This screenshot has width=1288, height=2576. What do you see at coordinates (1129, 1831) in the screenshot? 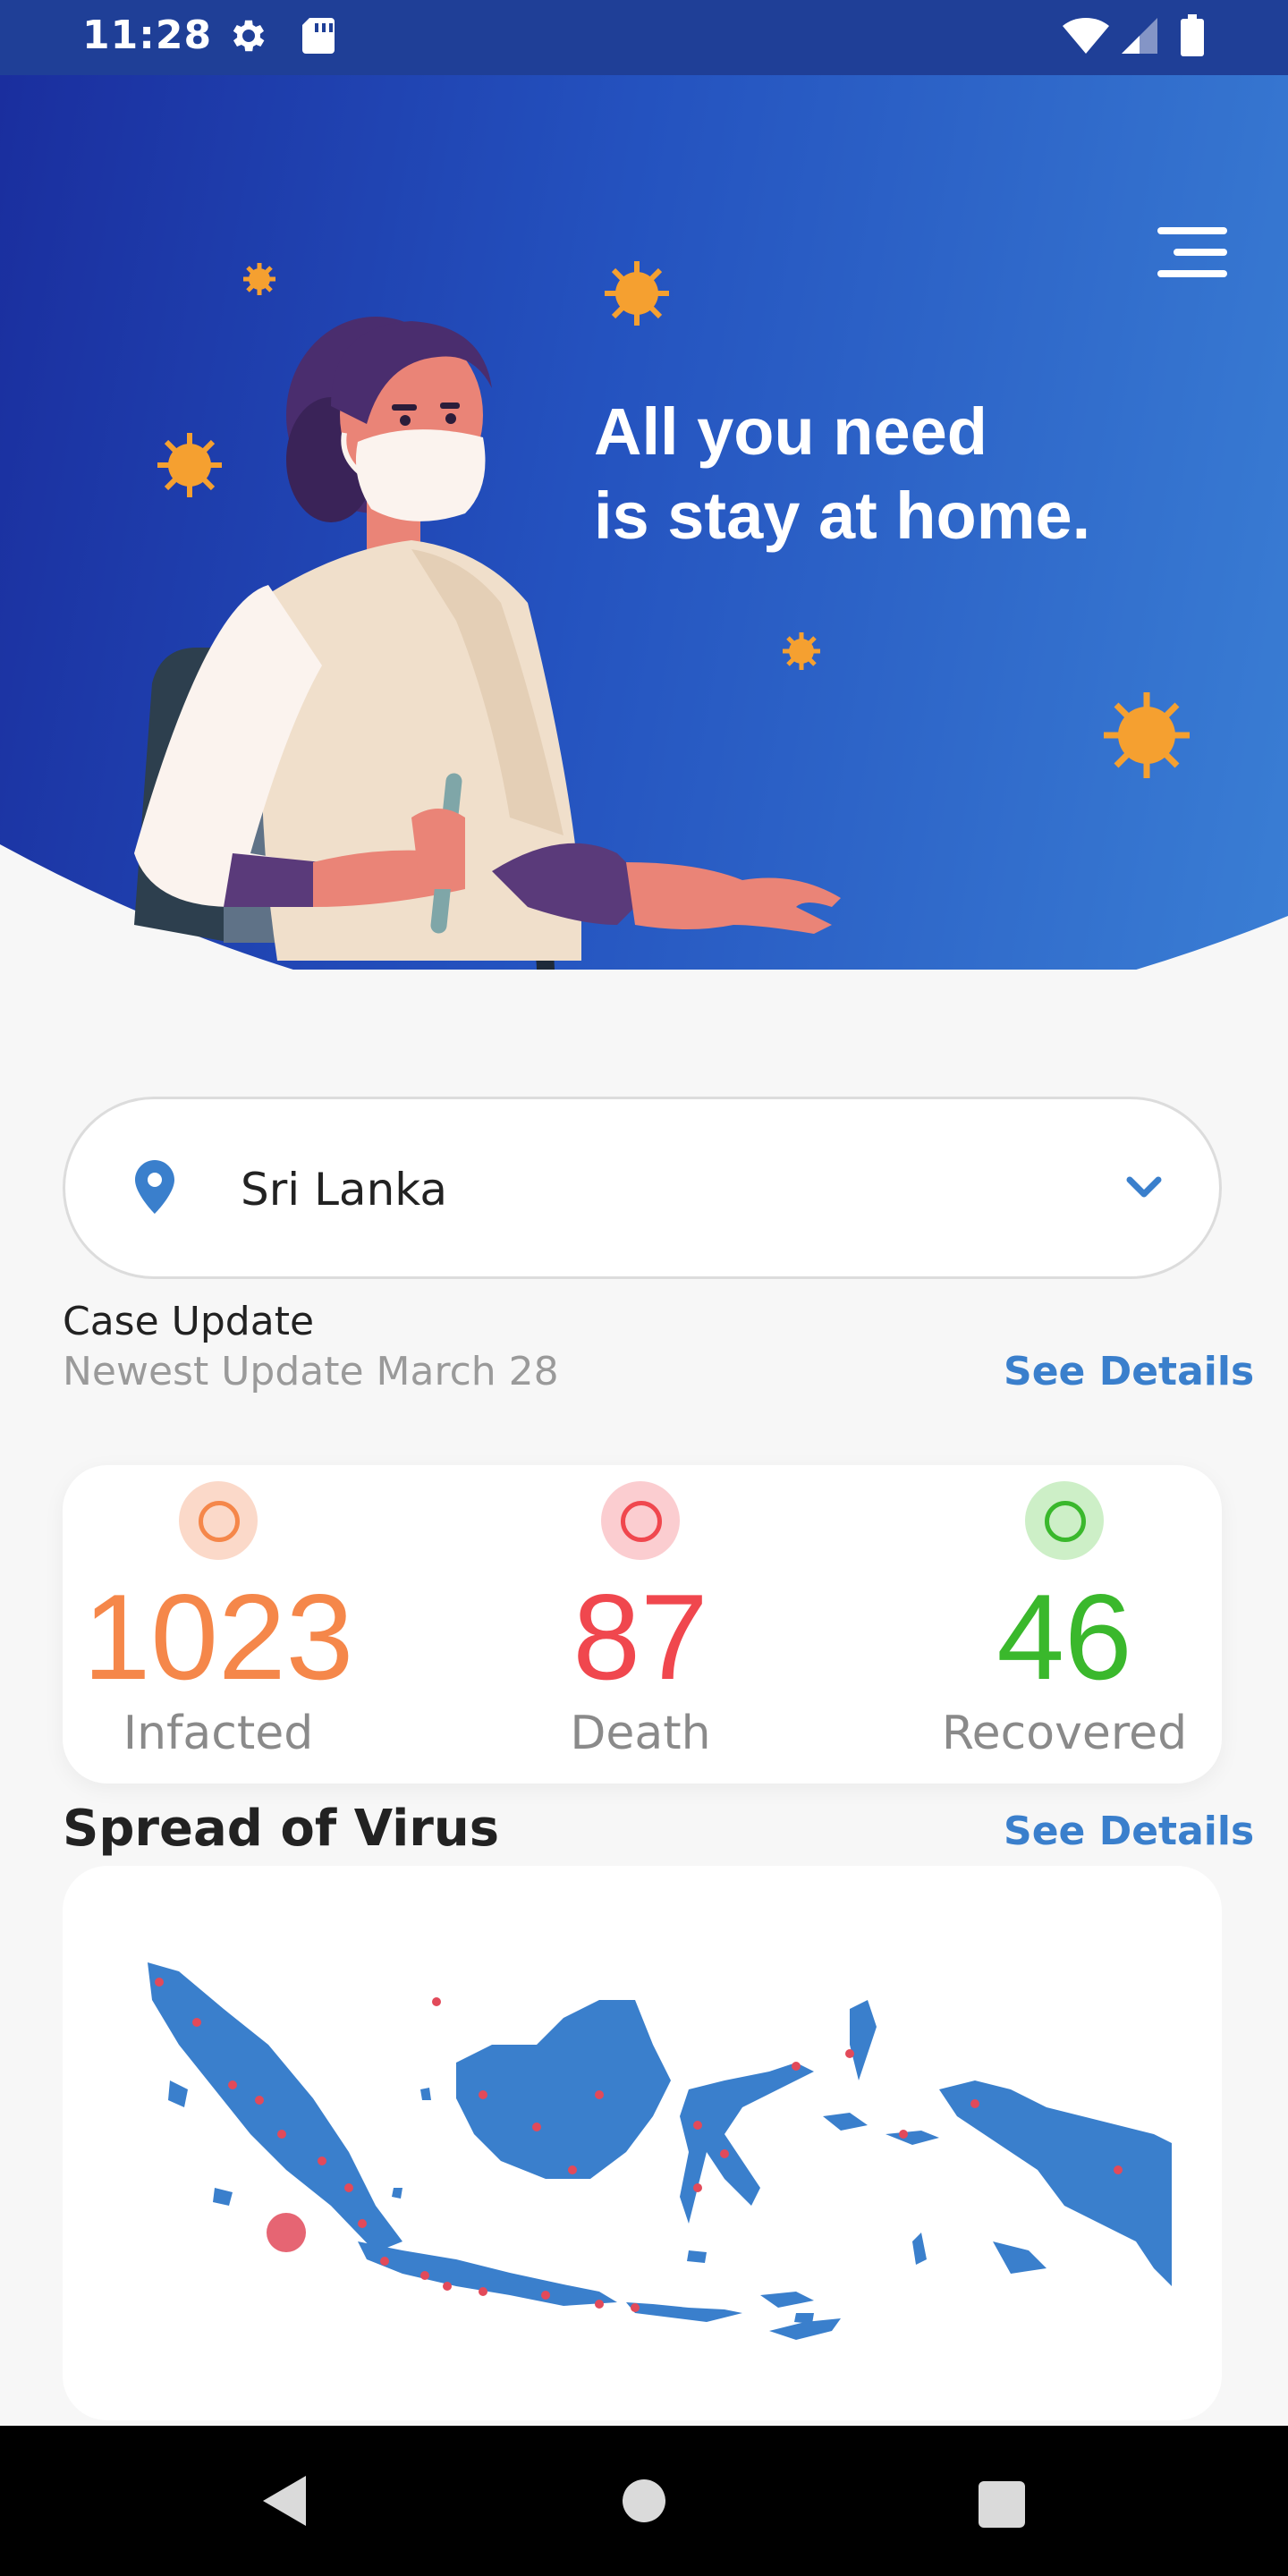
I see `spread-see-details-link: See Details` at bounding box center [1129, 1831].